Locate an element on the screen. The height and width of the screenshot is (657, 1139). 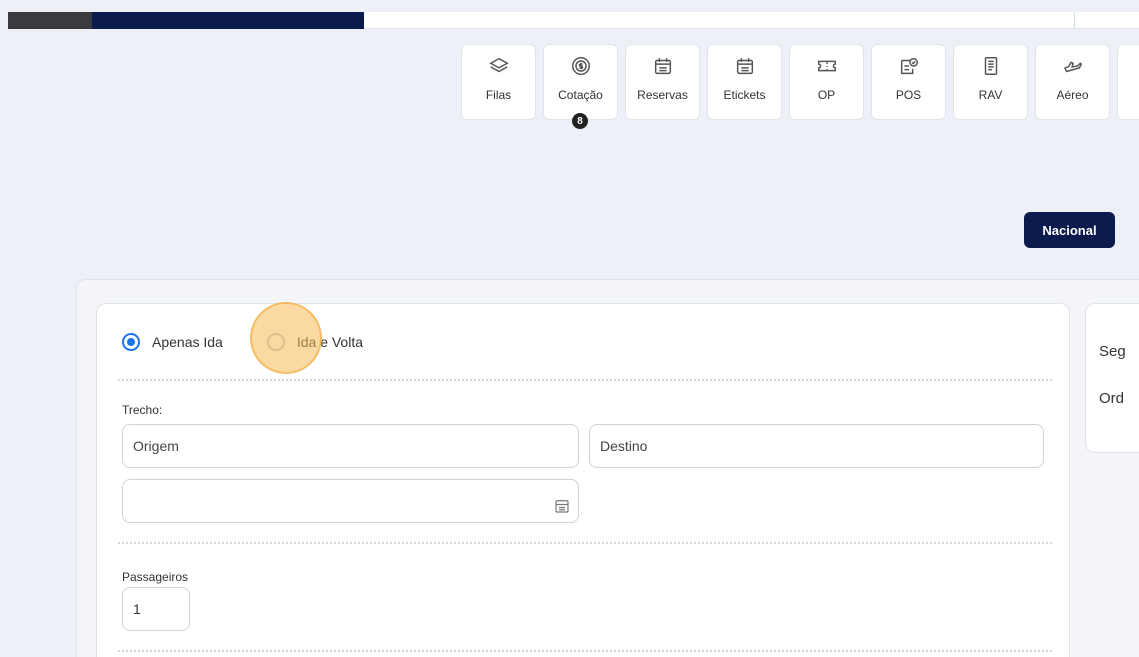
toolbar-button-reservas: Reservas is located at coordinates (662, 82).